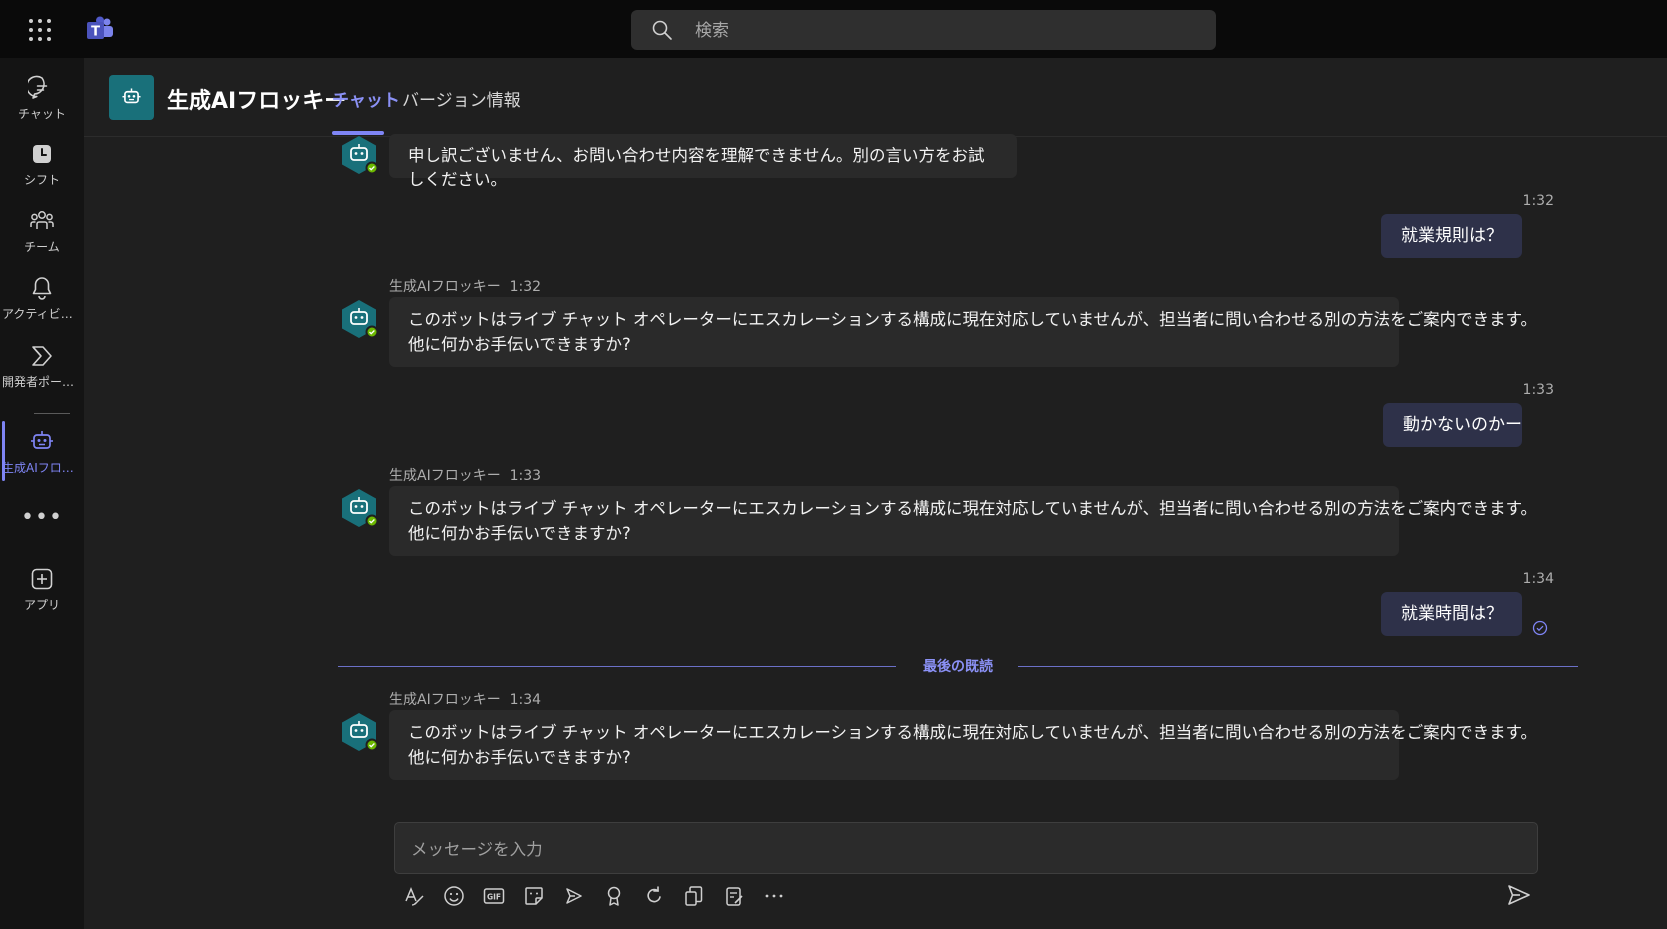 The image size is (1667, 929). Describe the element at coordinates (875, 97) in the screenshot. I see `chat-header: 生成AIフロッキー チャット バージョン情報` at that location.